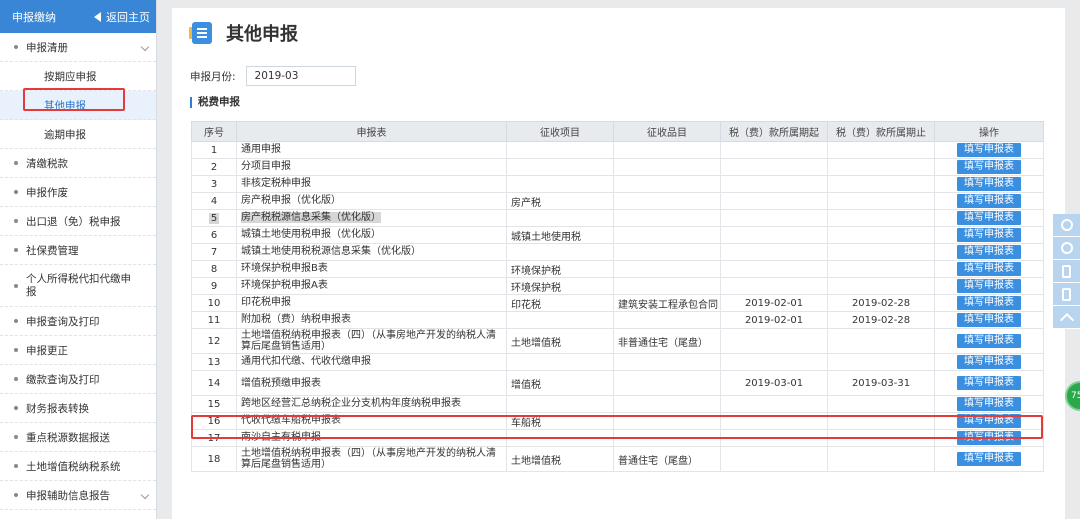  I want to click on sidebar-subitem: 其他申报, so click(78, 105).